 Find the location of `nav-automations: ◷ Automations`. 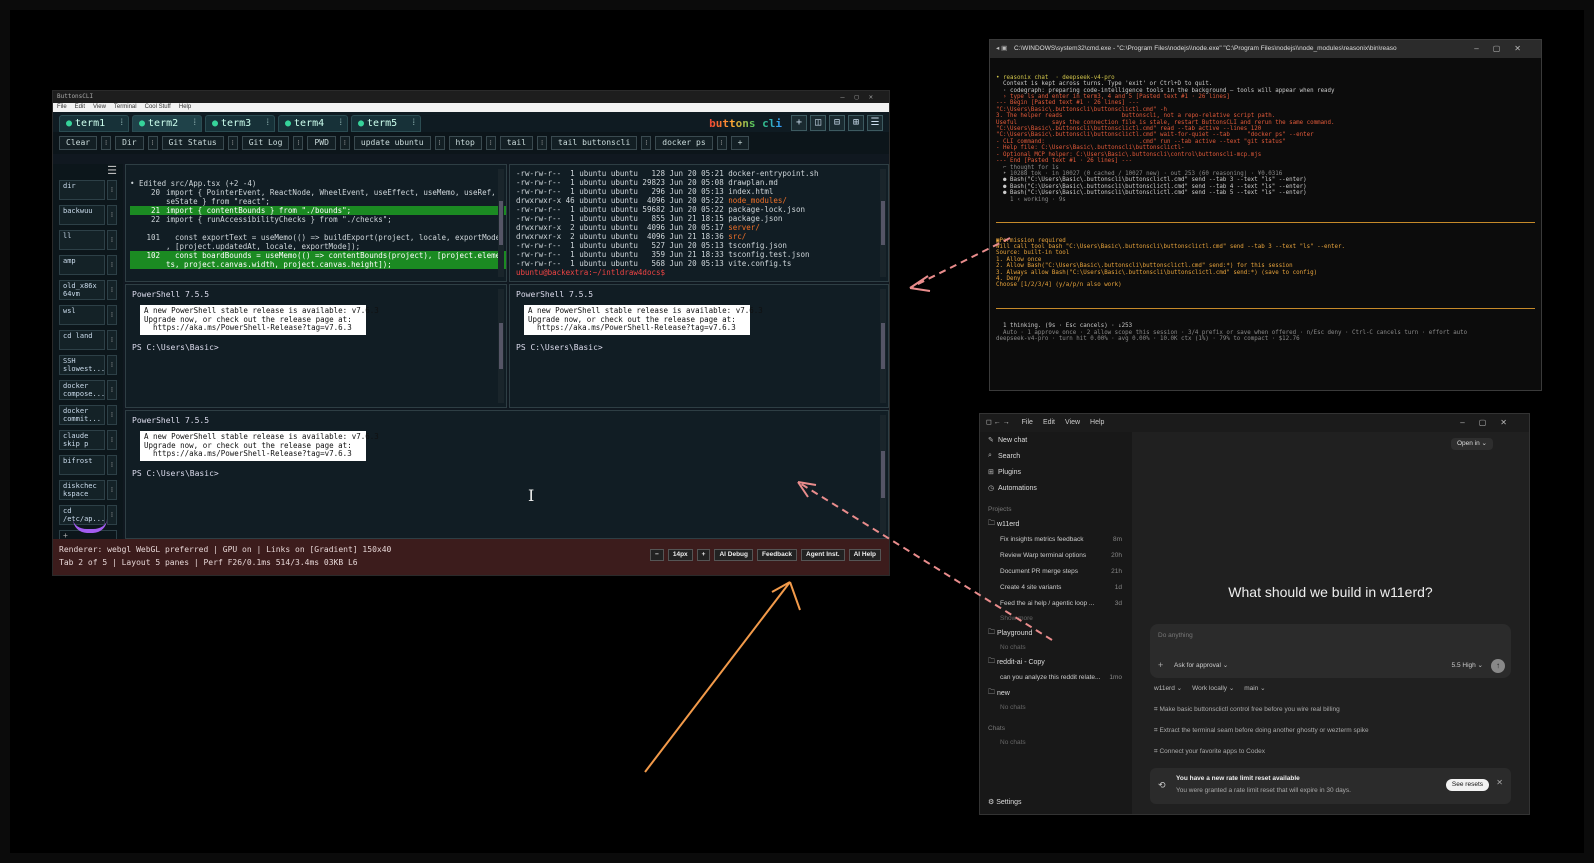

nav-automations: ◷ Automations is located at coordinates (1056, 488).